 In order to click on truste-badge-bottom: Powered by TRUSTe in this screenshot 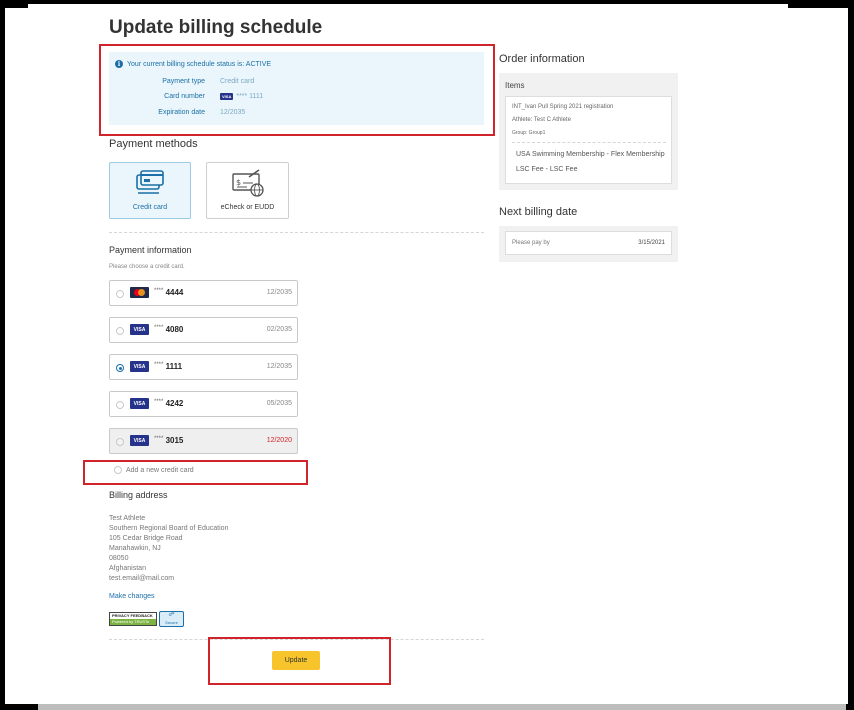, I will do `click(133, 622)`.